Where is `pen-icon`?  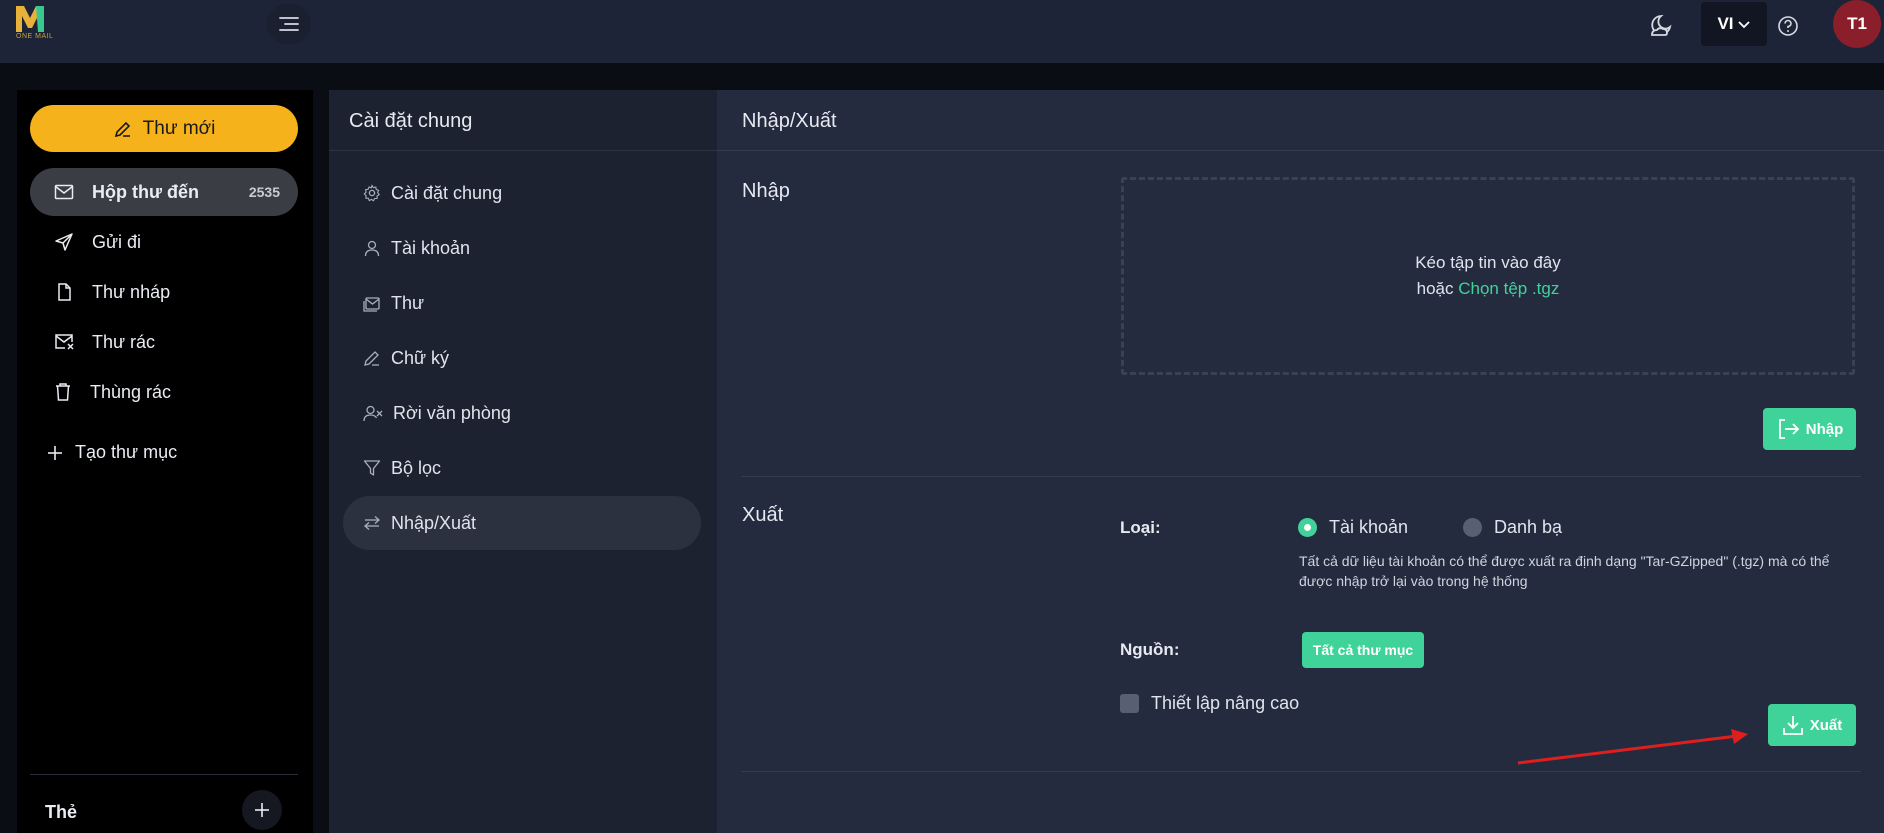 pen-icon is located at coordinates (371, 358).